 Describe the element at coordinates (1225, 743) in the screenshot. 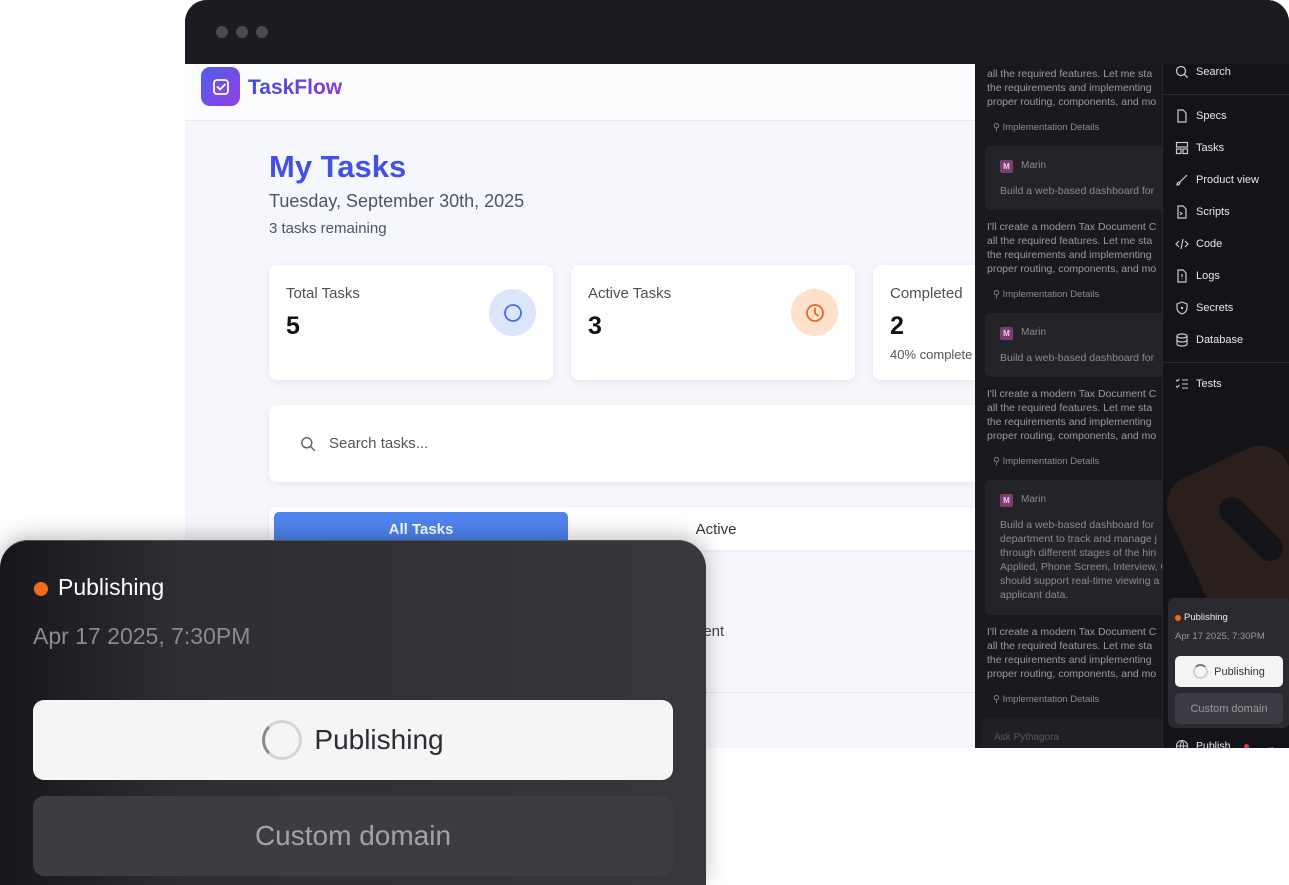

I see `publish-menu: Publish ⌄` at that location.